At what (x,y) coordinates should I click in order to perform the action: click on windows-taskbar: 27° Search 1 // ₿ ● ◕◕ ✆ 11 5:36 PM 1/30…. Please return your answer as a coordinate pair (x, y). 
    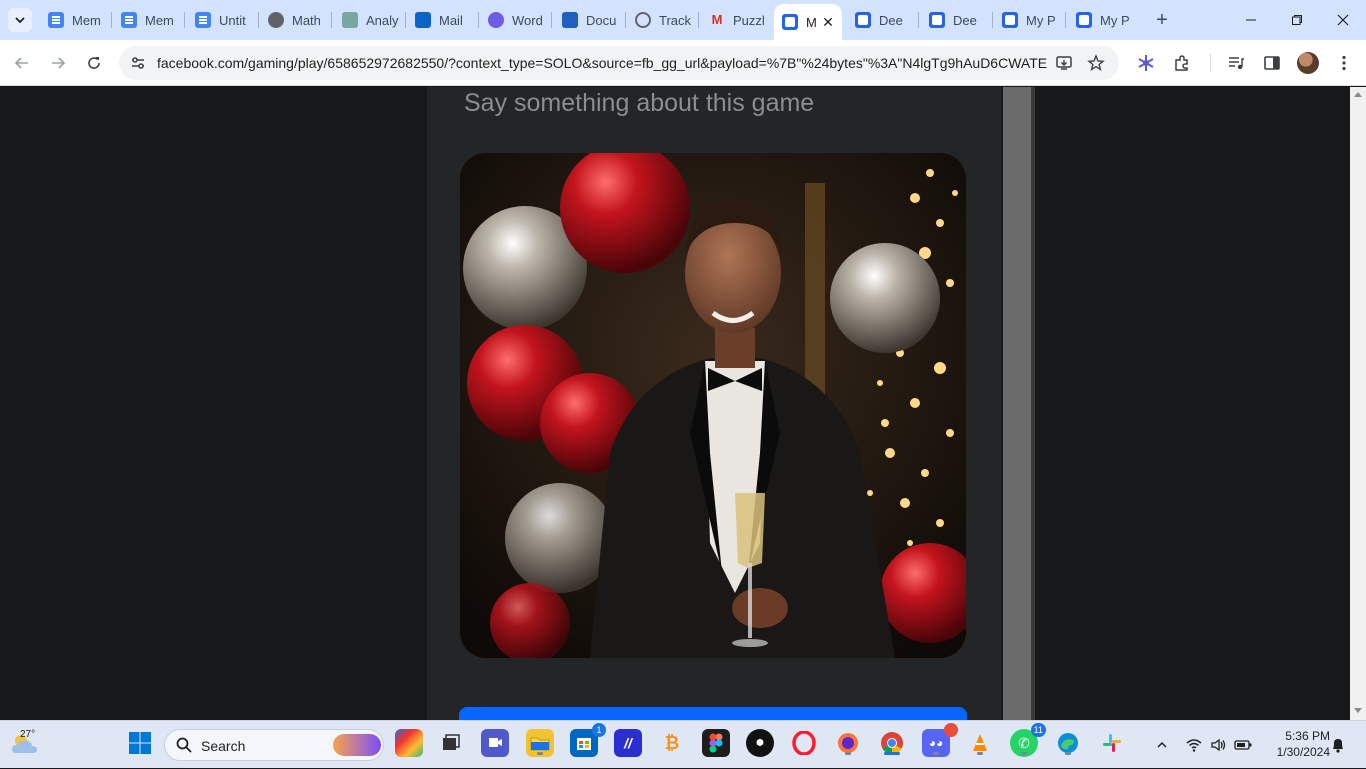
    Looking at the image, I should click on (683, 744).